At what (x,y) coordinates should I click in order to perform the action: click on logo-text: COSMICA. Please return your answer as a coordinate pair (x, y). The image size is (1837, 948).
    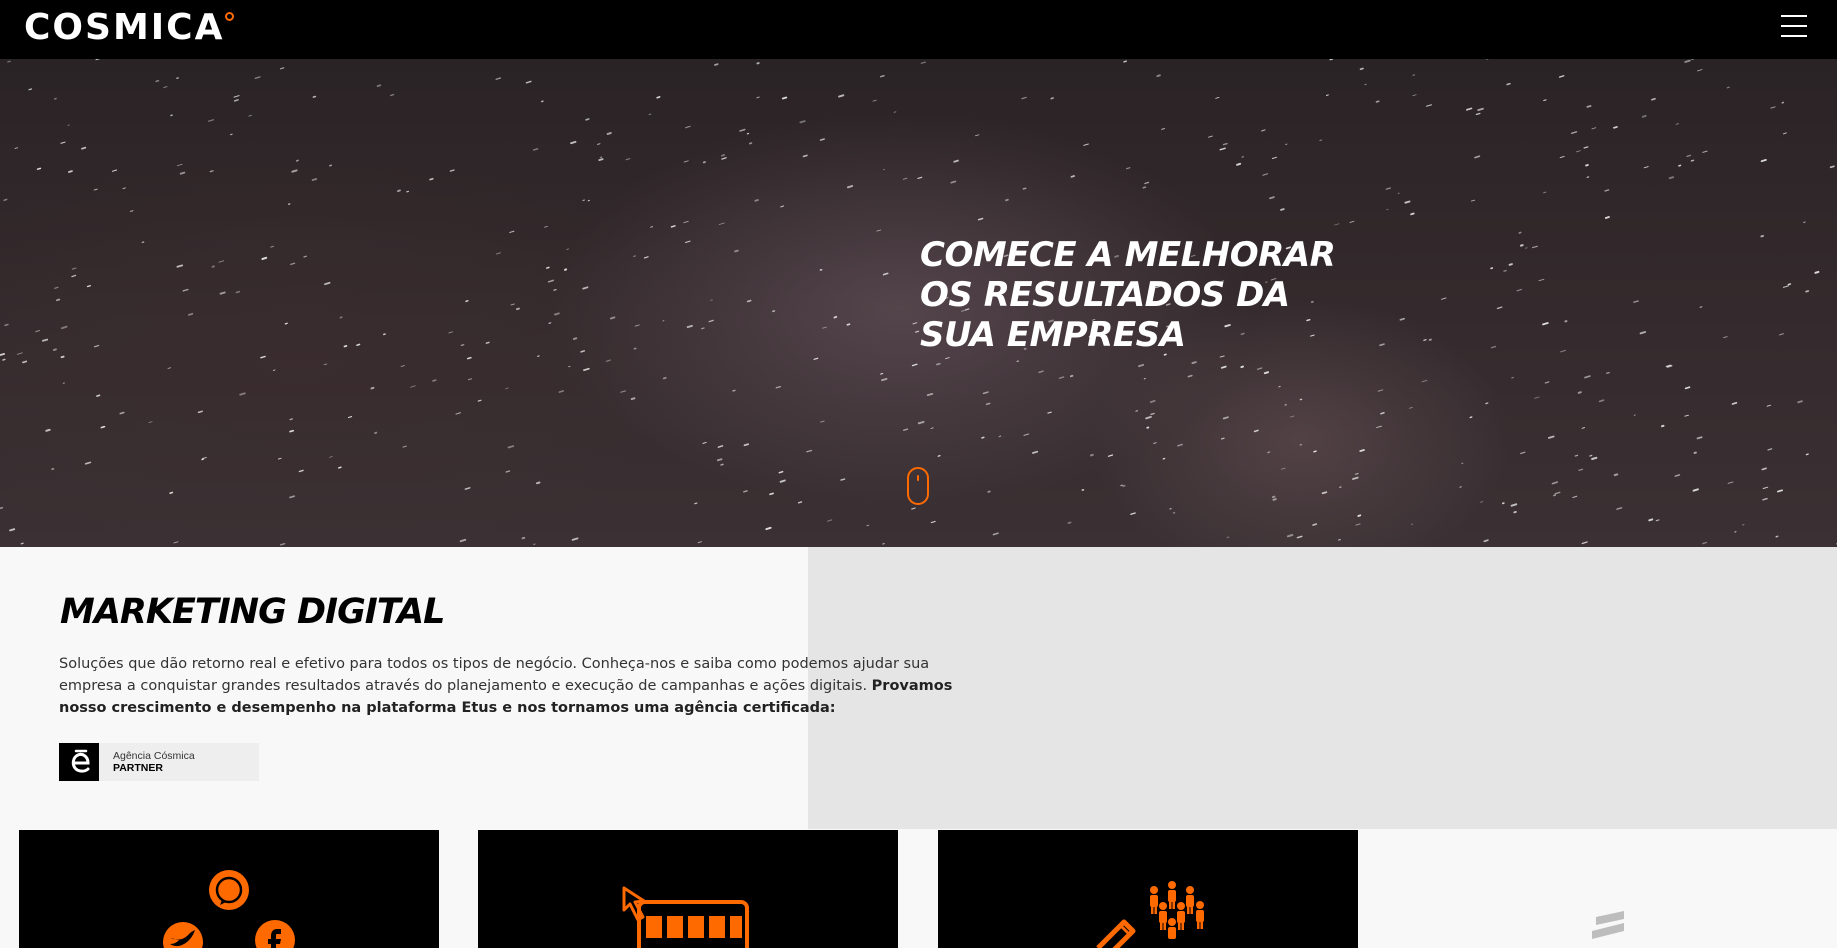
    Looking at the image, I should click on (124, 27).